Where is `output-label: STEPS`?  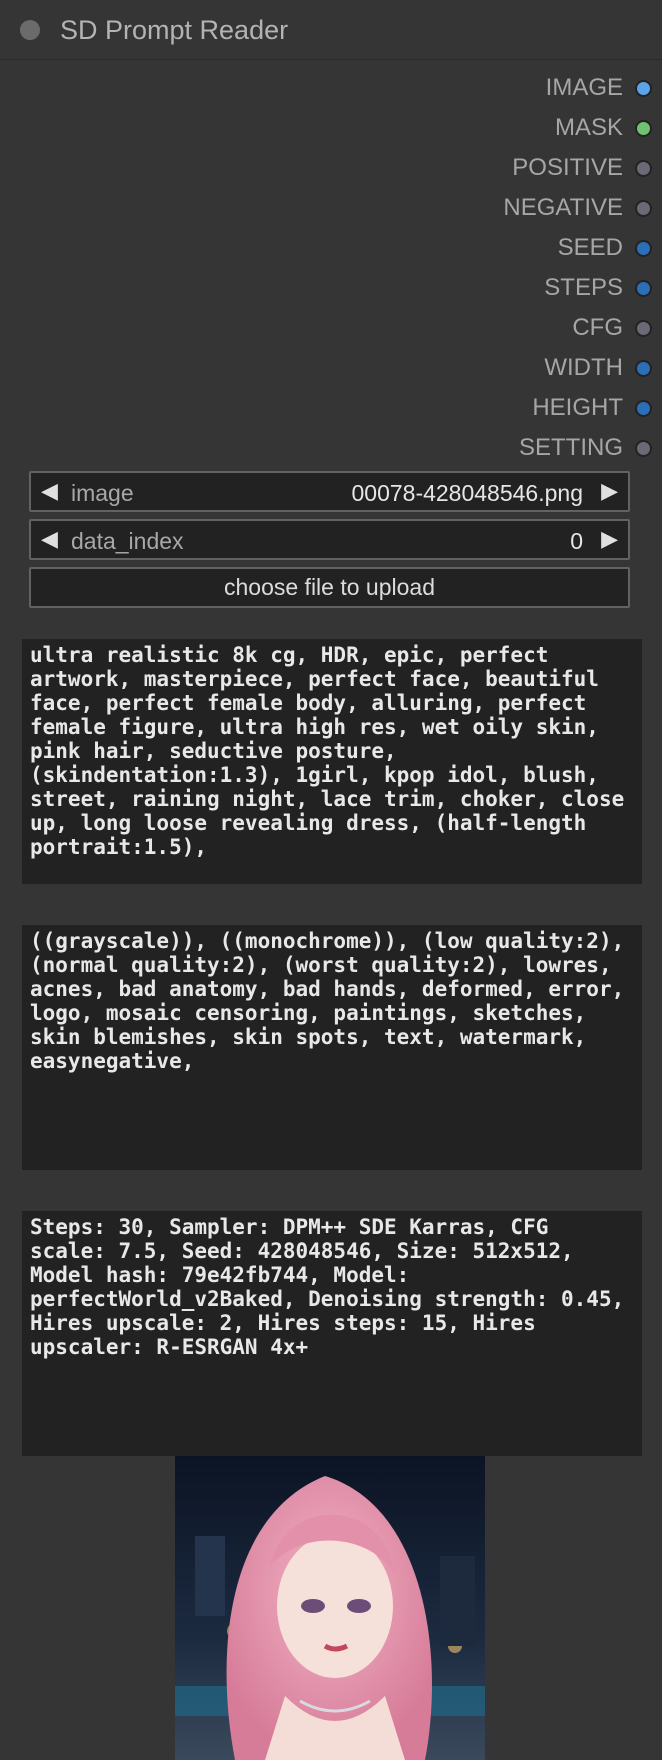
output-label: STEPS is located at coordinates (583, 287).